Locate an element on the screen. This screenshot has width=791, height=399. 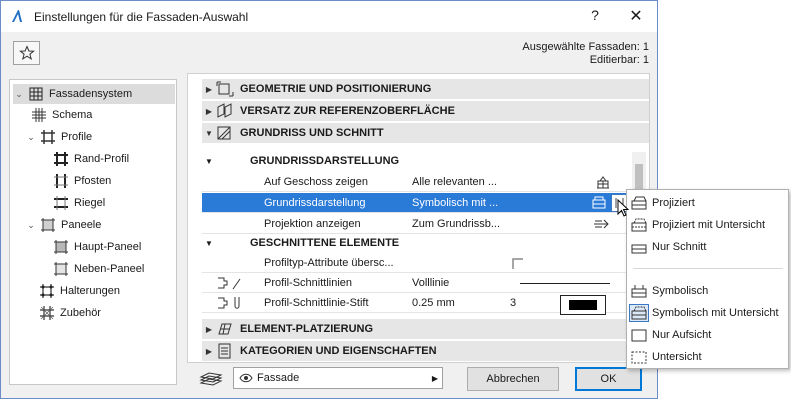
tree-item-riegel: Riegel is located at coordinates (77, 203).